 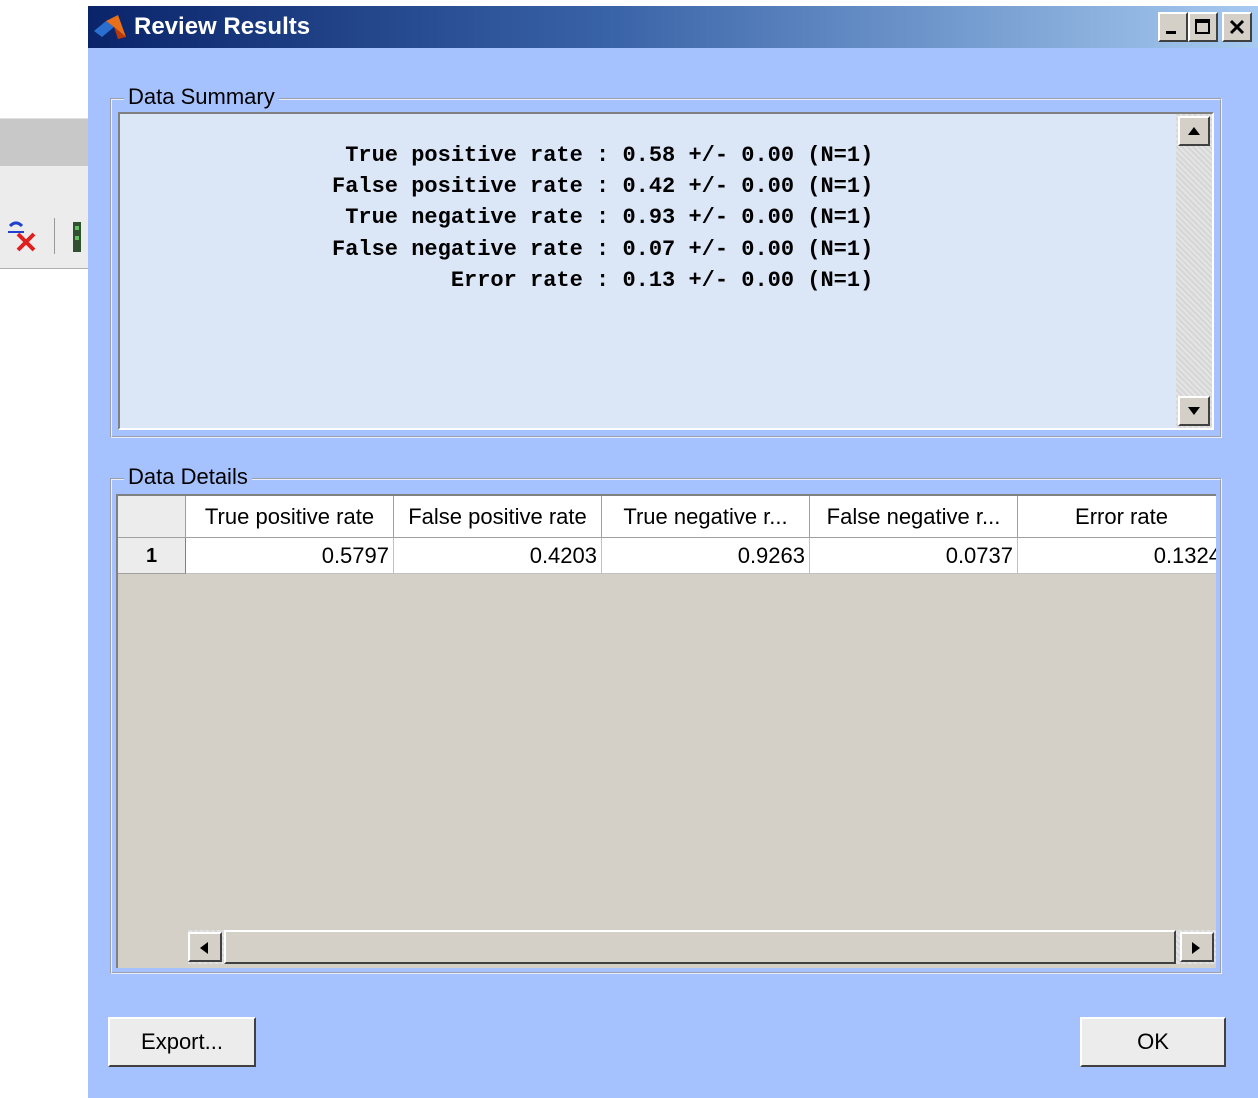 I want to click on minimize-icon, so click(x=1171, y=32).